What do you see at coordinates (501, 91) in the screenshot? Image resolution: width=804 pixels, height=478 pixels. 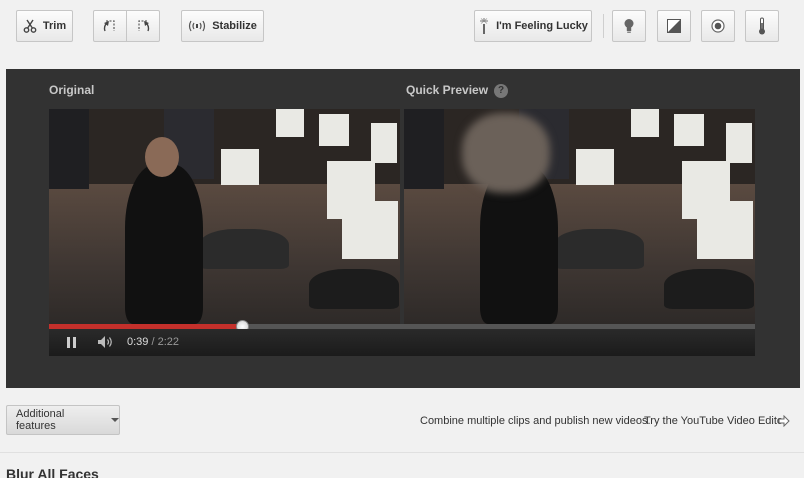 I see `help-icon: ?` at bounding box center [501, 91].